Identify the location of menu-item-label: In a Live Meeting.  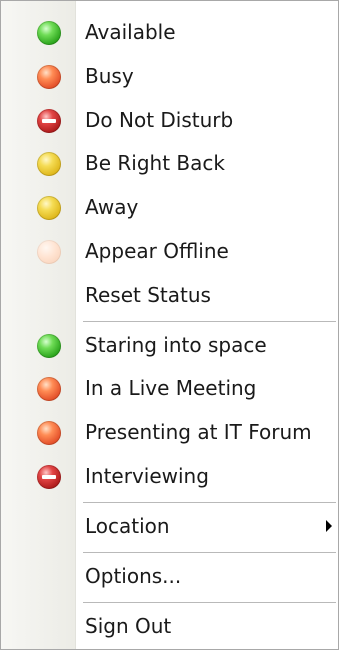
(171, 388).